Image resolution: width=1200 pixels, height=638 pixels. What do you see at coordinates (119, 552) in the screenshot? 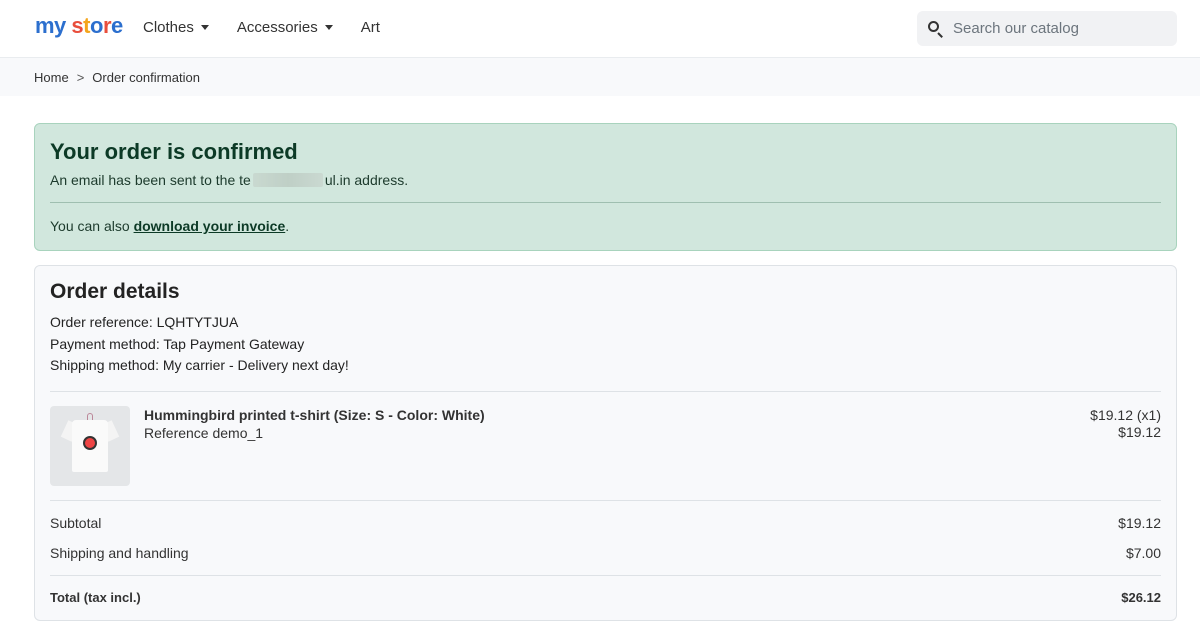
I see `shipping-label: Shipping and handling` at bounding box center [119, 552].